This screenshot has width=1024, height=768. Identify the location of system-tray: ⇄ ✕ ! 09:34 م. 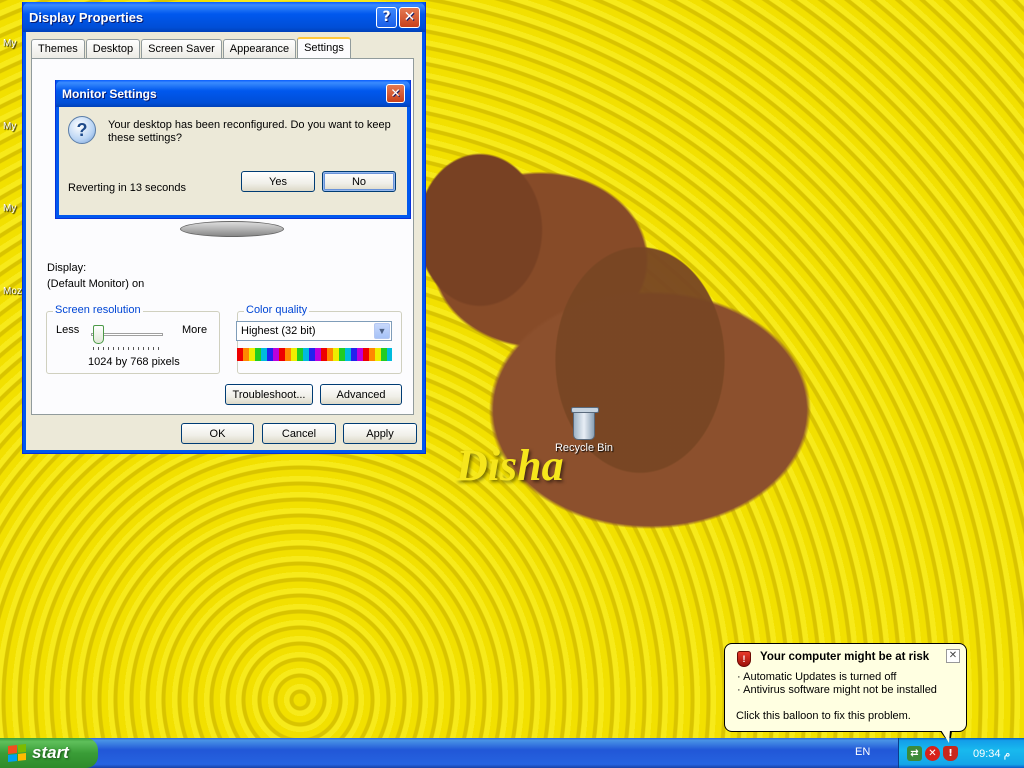
(961, 753).